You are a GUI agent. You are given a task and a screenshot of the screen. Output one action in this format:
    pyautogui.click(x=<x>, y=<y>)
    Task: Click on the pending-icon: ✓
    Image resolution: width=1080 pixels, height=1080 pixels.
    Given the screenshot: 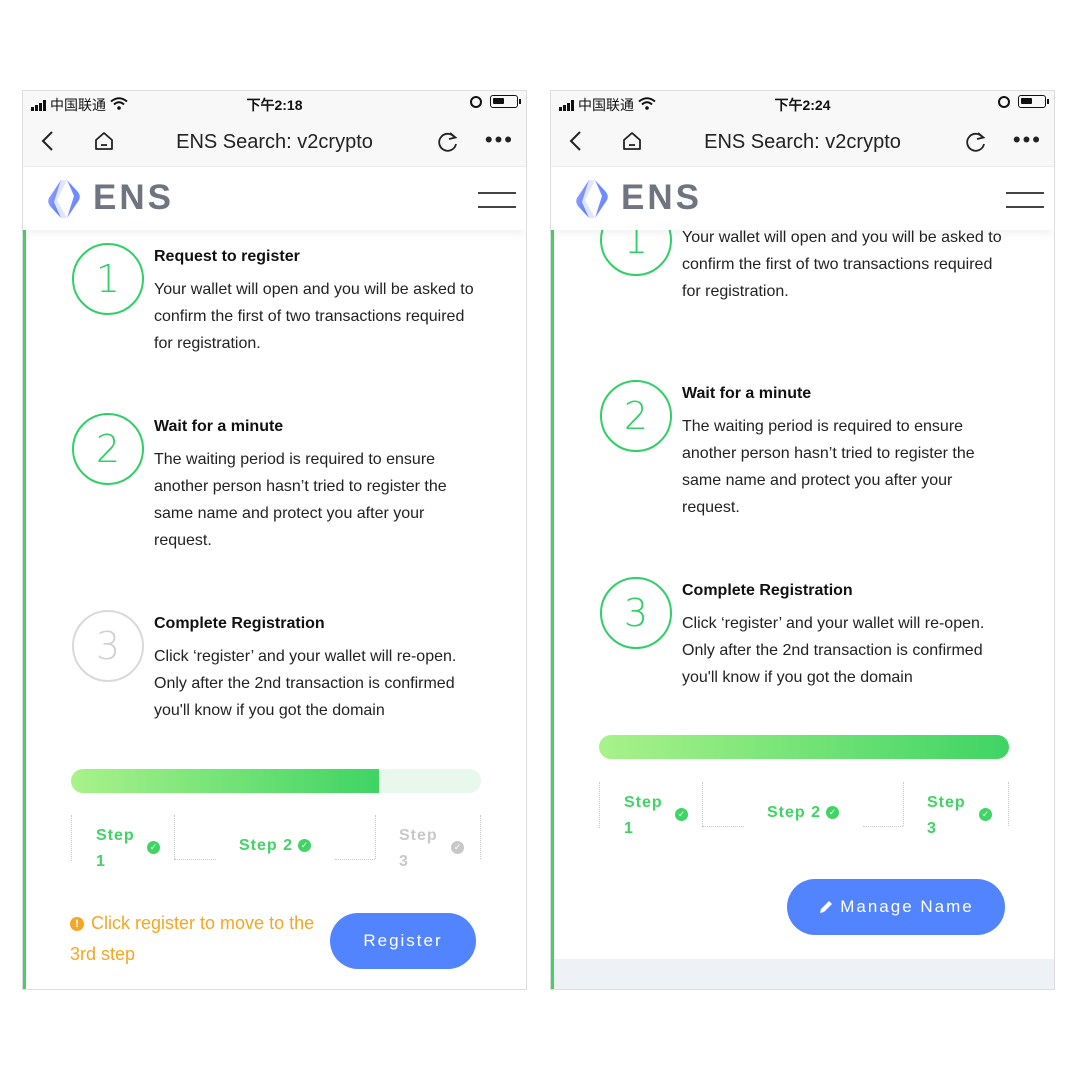 What is the action you would take?
    pyautogui.click(x=457, y=847)
    